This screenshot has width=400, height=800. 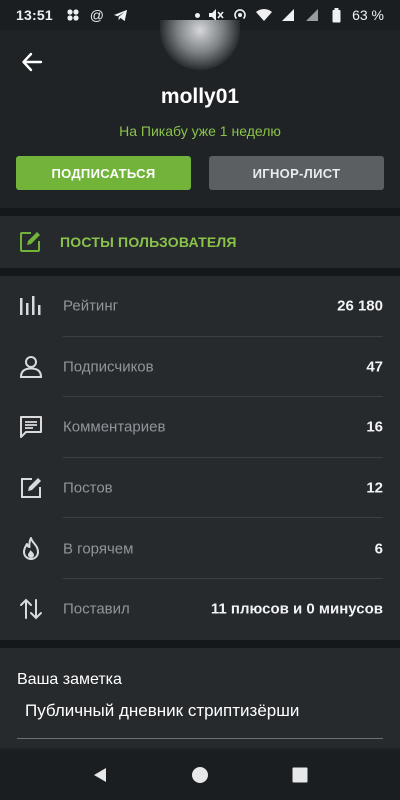 I want to click on stat-posts: Постов 12, so click(x=200, y=488).